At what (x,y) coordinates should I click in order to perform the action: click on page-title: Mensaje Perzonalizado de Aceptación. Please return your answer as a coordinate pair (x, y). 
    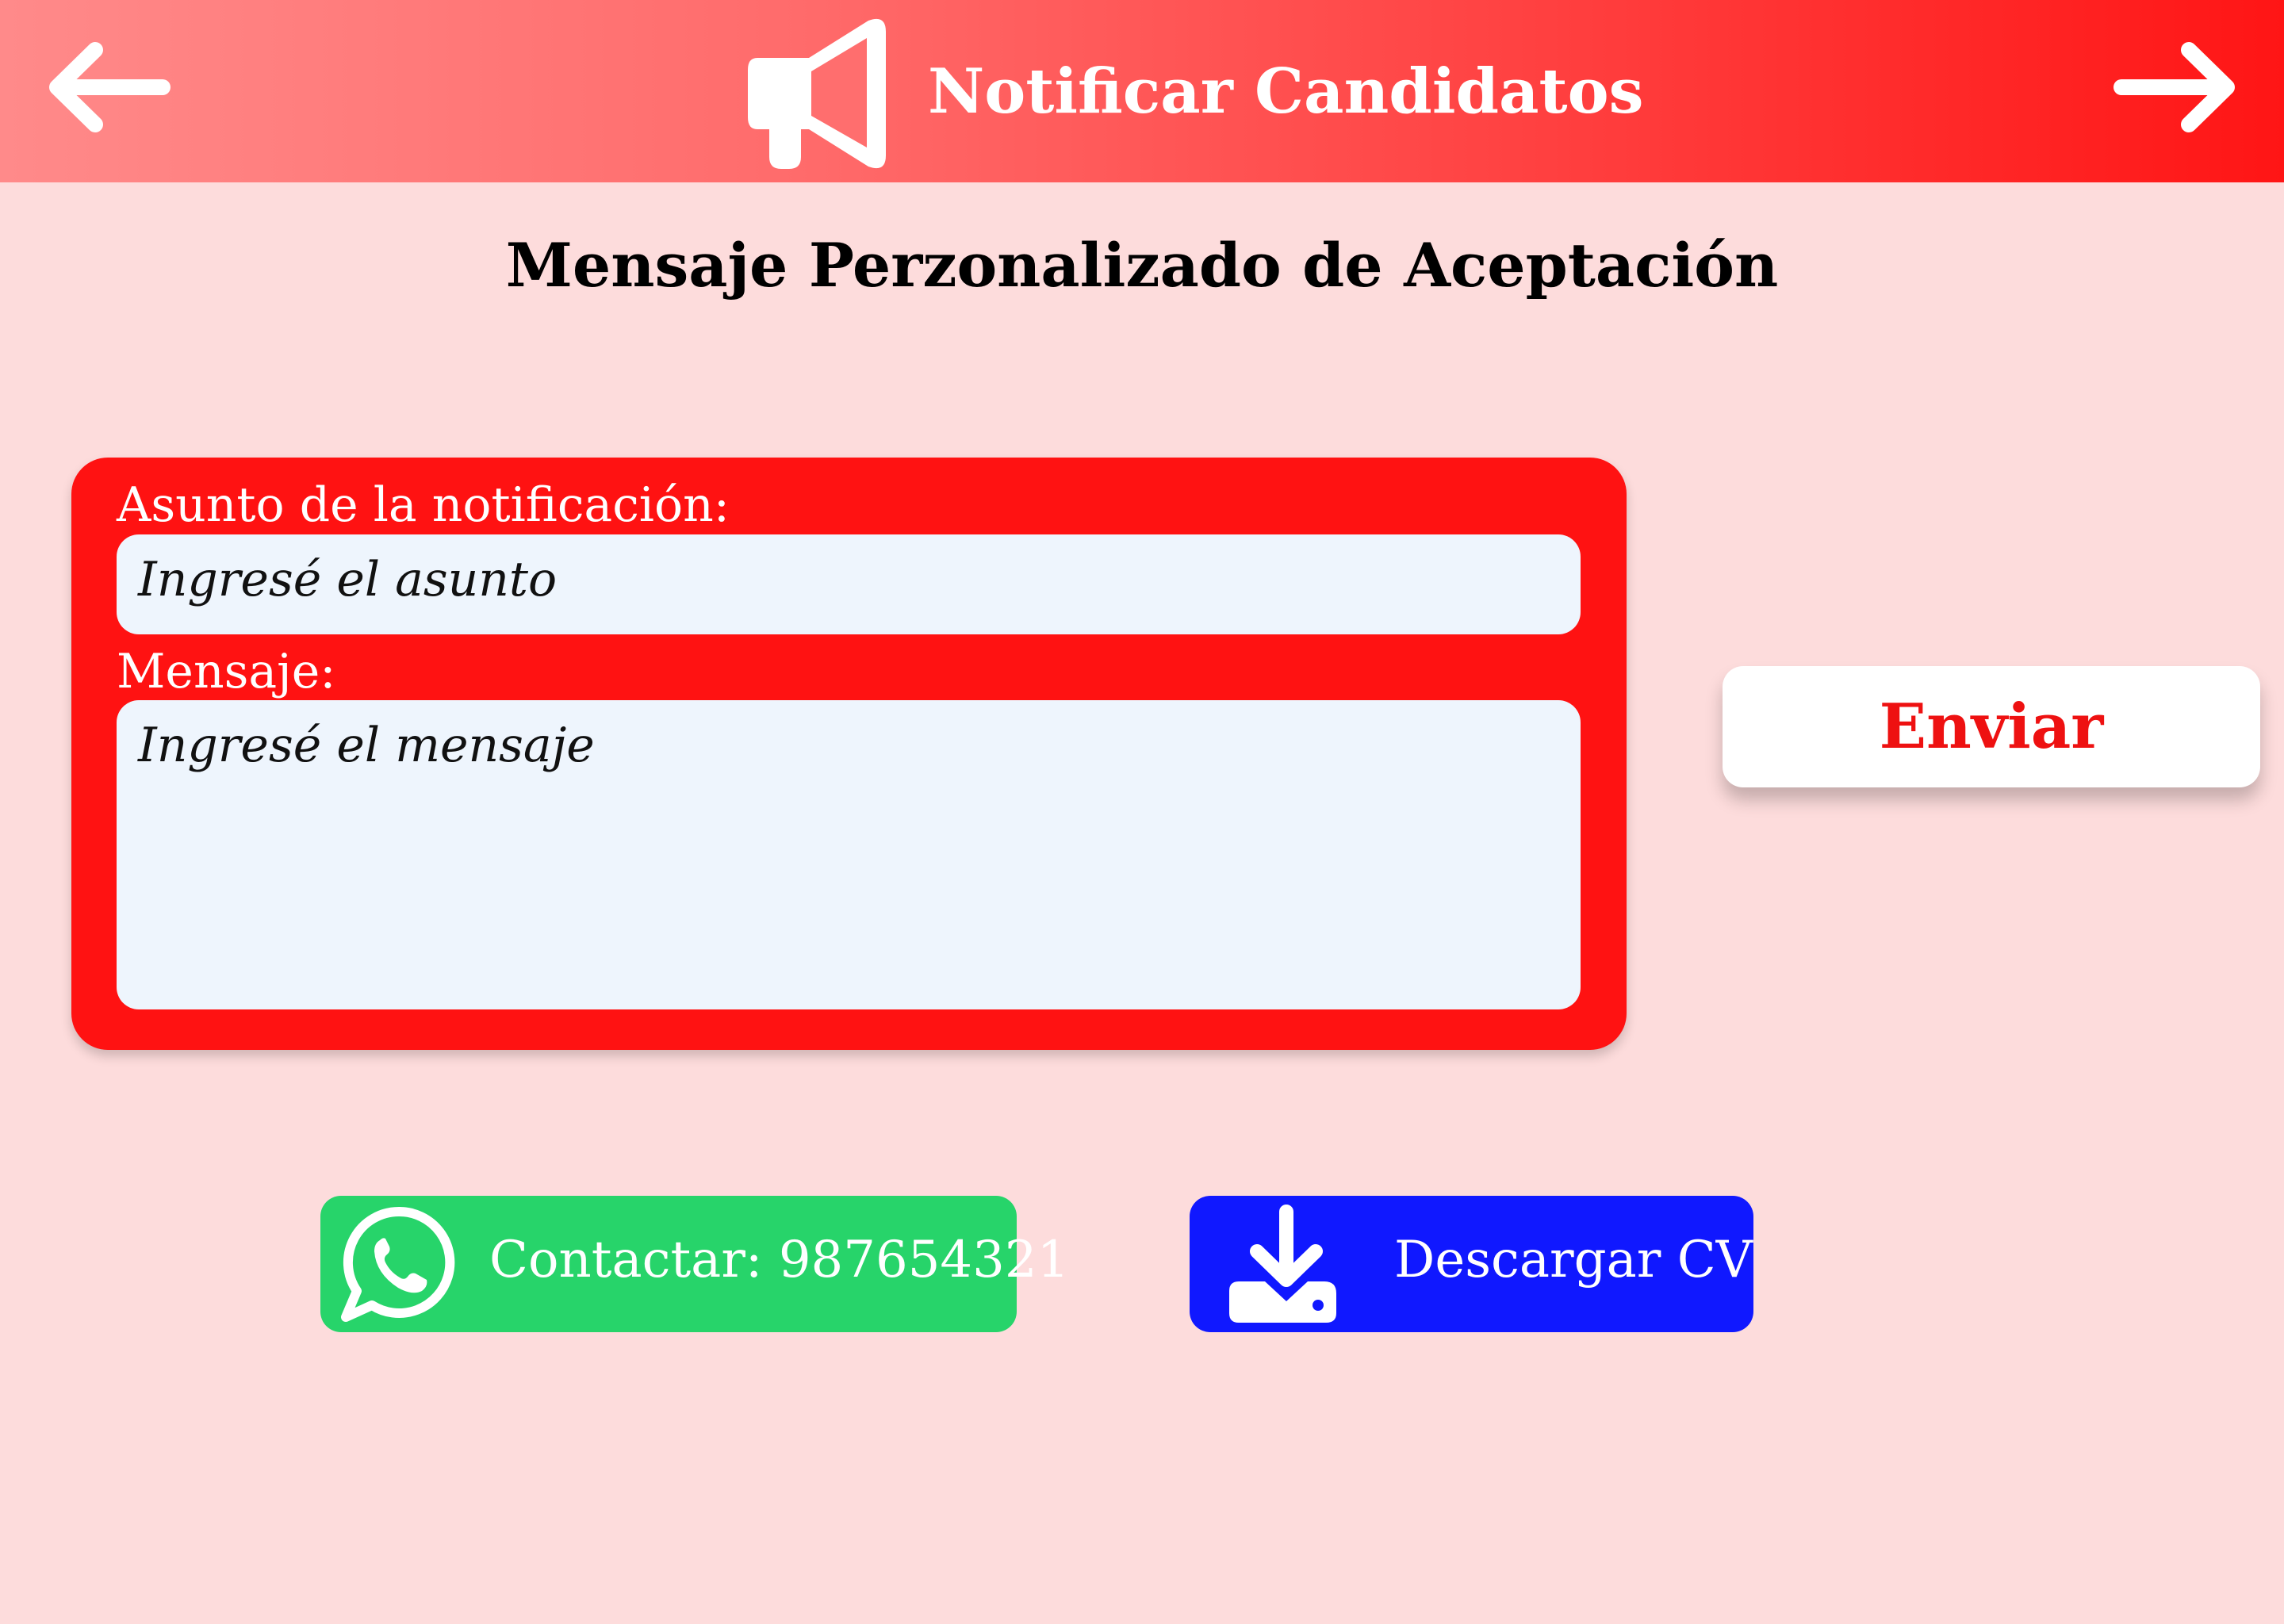
    Looking at the image, I should click on (1142, 265).